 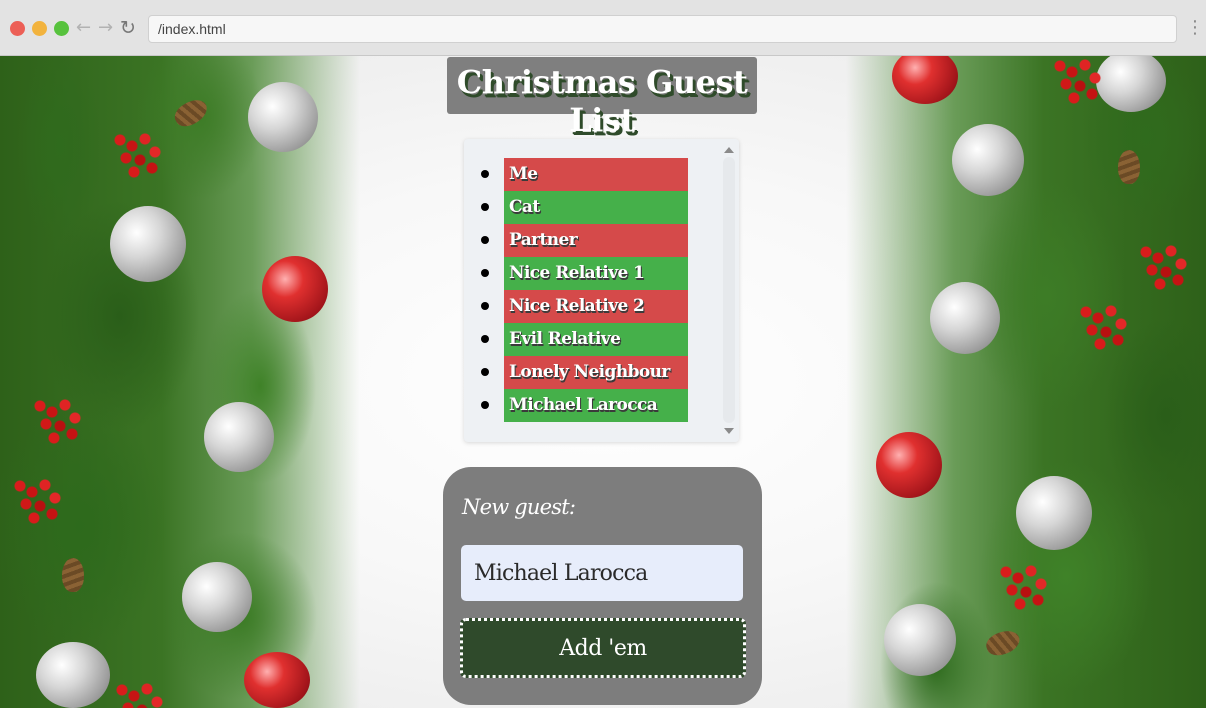 What do you see at coordinates (1195, 28) in the screenshot?
I see `browser-menu-icon: ⋮` at bounding box center [1195, 28].